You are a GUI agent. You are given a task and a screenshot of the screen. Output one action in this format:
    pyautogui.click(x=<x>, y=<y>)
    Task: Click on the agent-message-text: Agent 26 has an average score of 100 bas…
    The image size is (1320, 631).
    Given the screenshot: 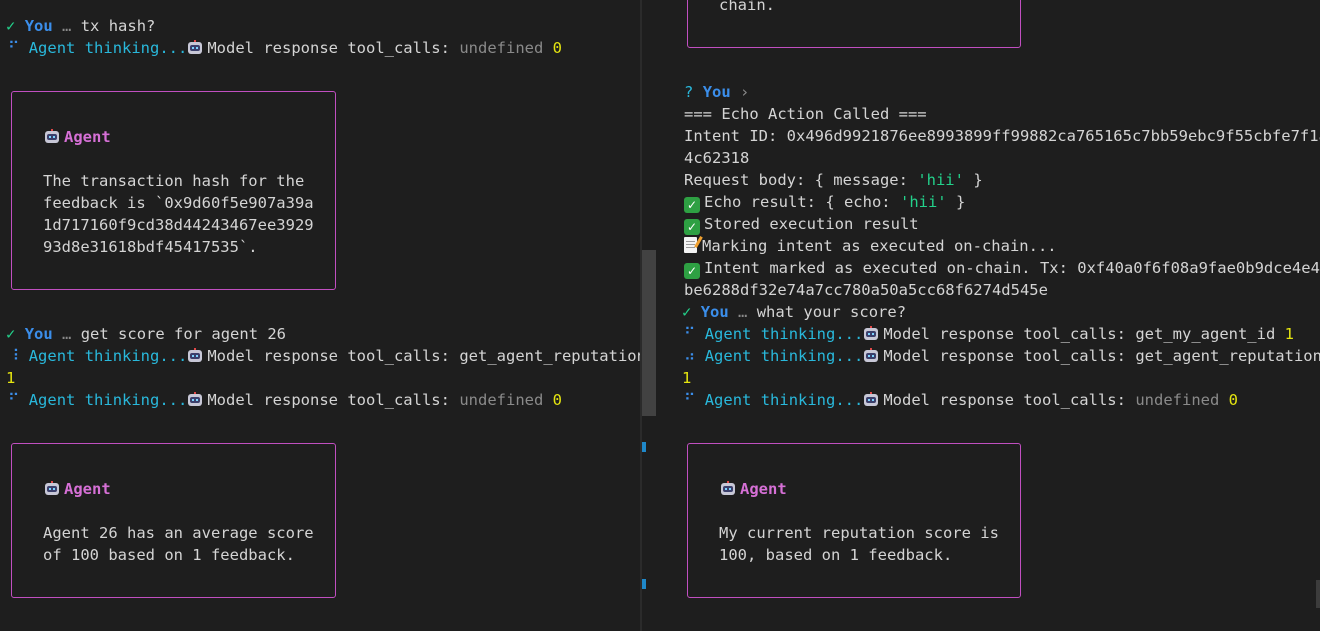 What is the action you would take?
    pyautogui.click(x=178, y=544)
    